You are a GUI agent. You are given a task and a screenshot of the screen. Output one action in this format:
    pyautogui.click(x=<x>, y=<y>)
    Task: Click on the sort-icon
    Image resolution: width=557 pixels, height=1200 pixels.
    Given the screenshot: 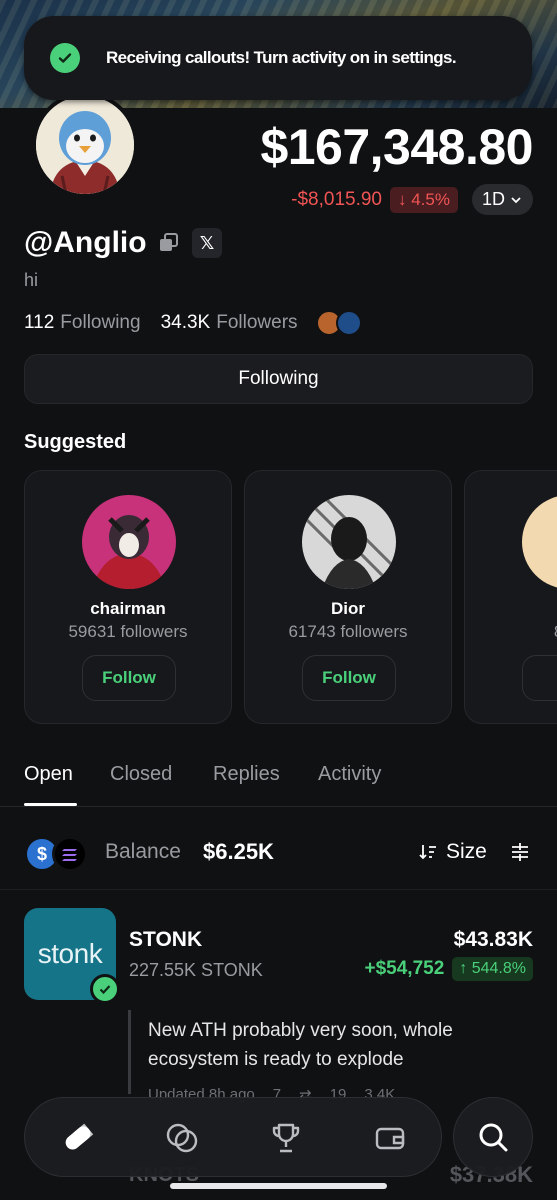 What is the action you would take?
    pyautogui.click(x=427, y=852)
    